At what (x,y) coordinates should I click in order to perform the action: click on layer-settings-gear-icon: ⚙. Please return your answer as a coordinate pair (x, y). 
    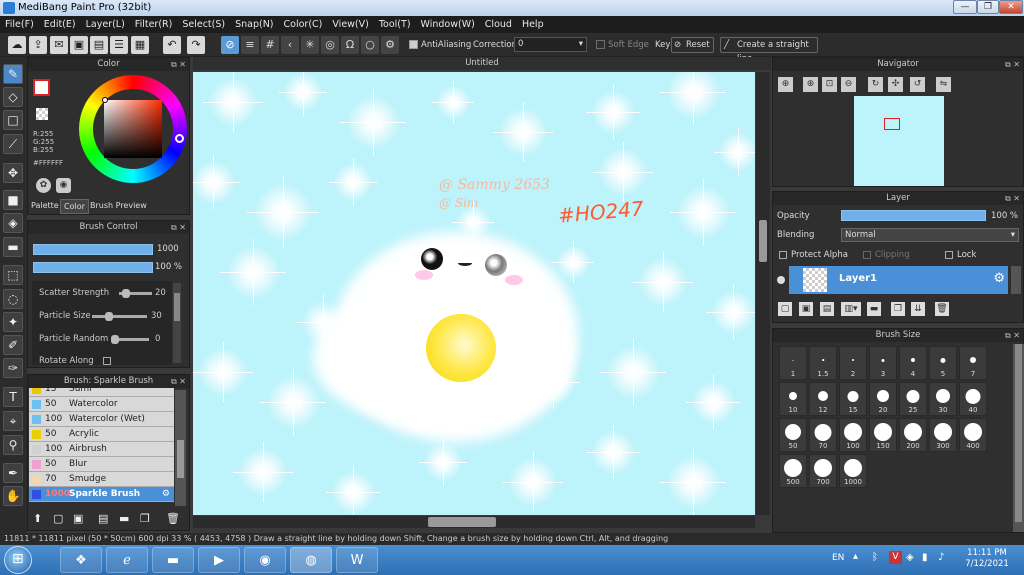
    Looking at the image, I should click on (999, 278).